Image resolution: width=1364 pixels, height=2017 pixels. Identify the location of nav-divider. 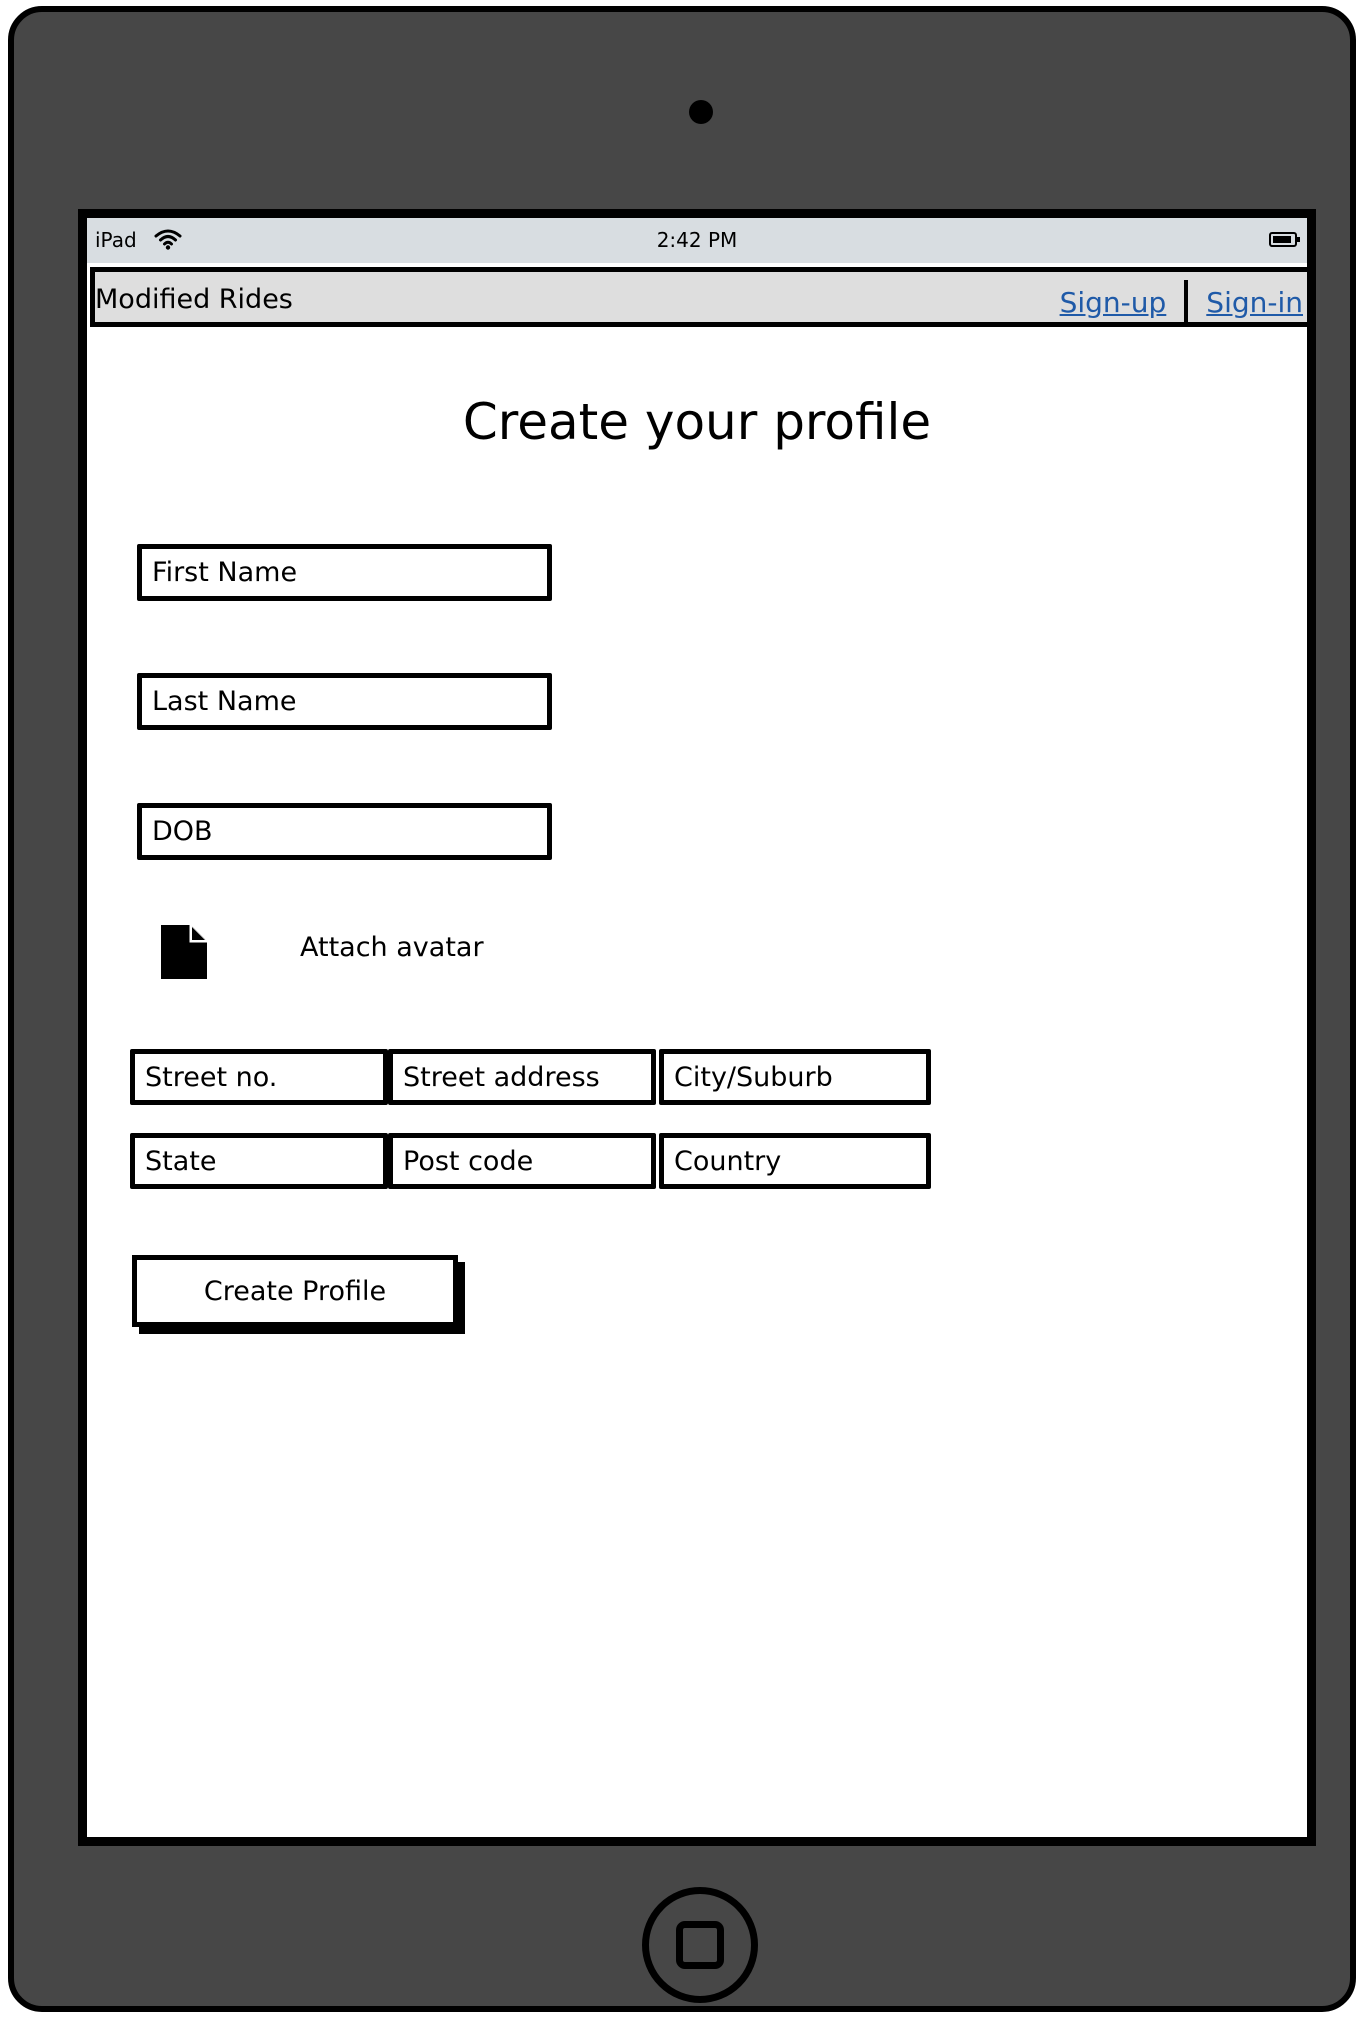
(1186, 302).